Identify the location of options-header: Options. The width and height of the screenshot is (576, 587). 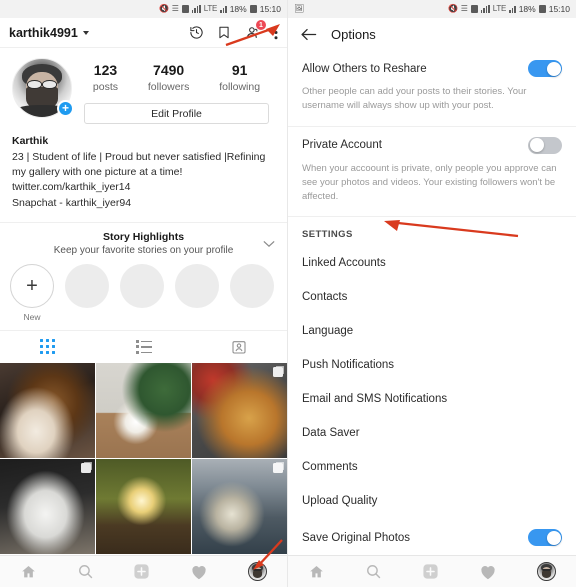
(432, 34).